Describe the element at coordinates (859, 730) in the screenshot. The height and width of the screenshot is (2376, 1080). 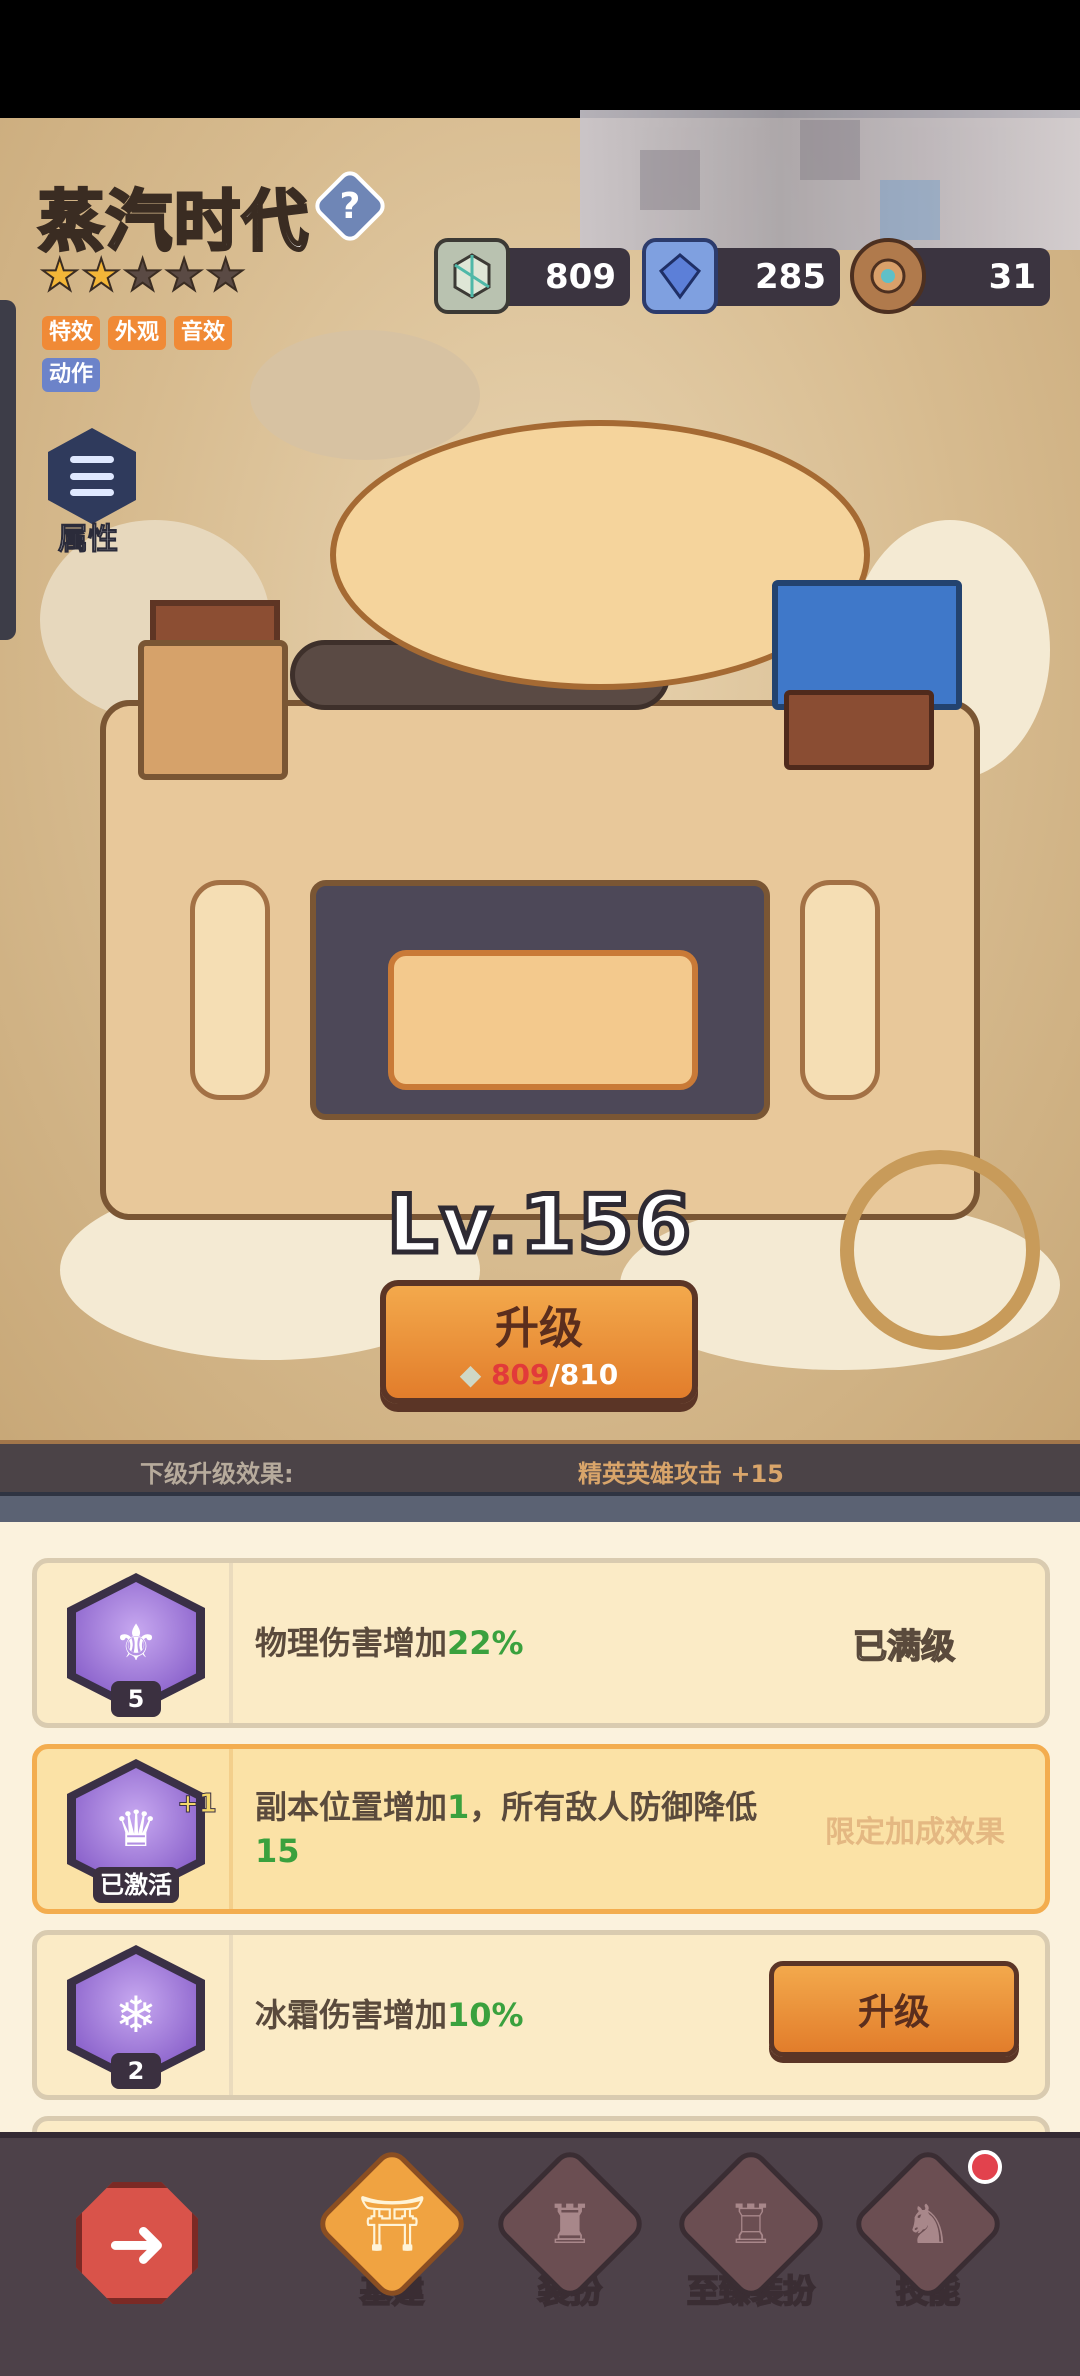
I see `shop-stall` at that location.